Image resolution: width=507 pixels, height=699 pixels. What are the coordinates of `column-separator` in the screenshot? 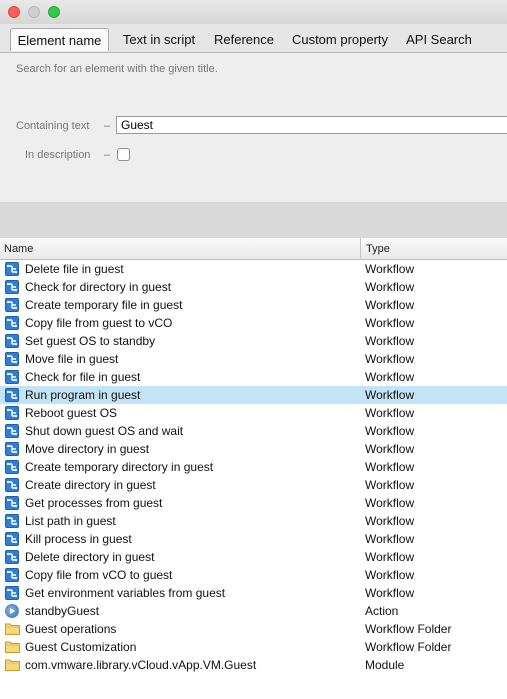 It's located at (360, 248).